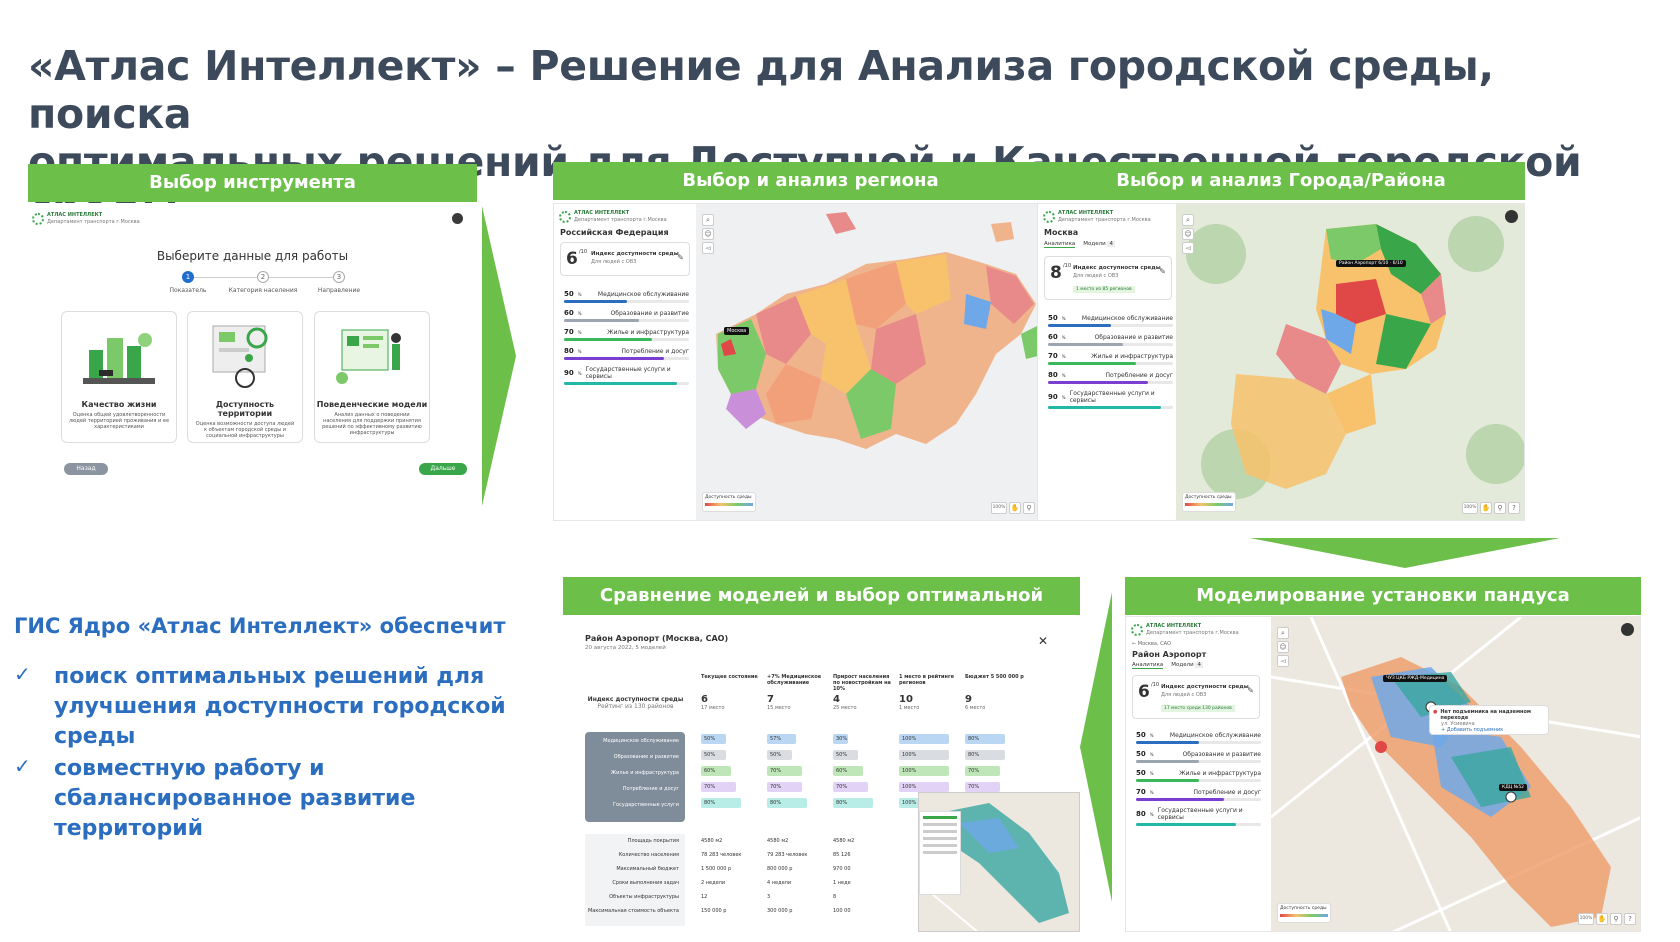  I want to click on metric-percent: 70, so click(569, 332).